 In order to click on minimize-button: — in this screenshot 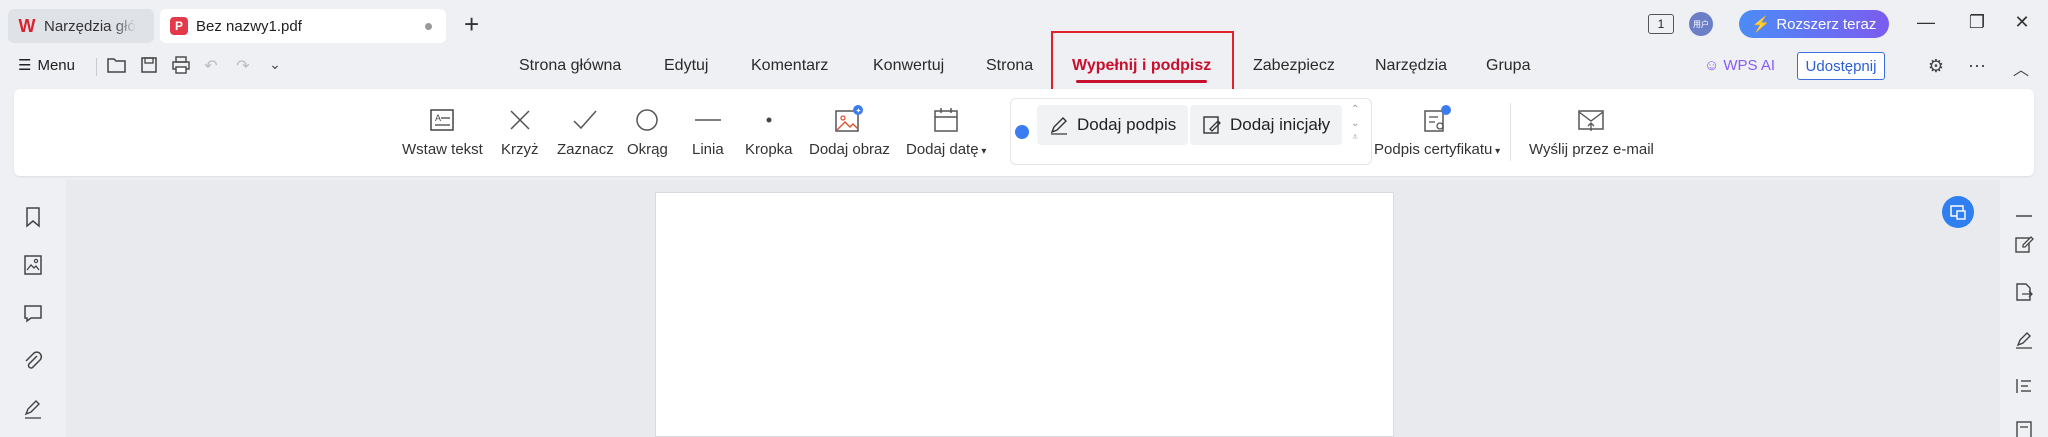, I will do `click(1926, 22)`.